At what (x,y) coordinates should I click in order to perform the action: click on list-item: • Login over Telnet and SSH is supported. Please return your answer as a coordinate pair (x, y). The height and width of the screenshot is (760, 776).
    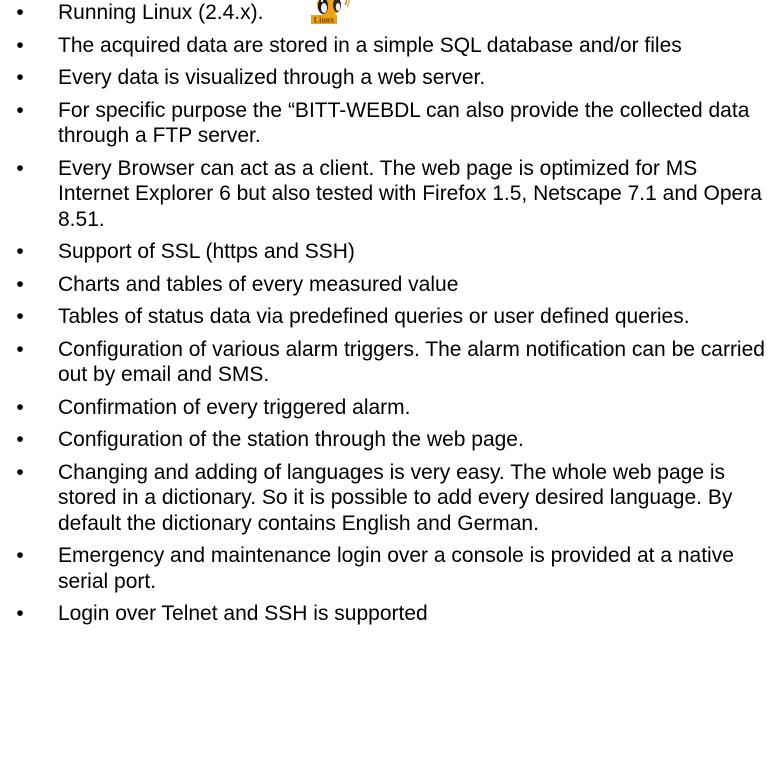
    Looking at the image, I should click on (390, 614).